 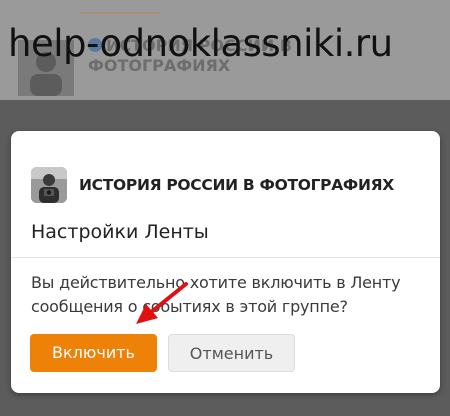 What do you see at coordinates (93, 353) in the screenshot?
I see `enable-button: Включить` at bounding box center [93, 353].